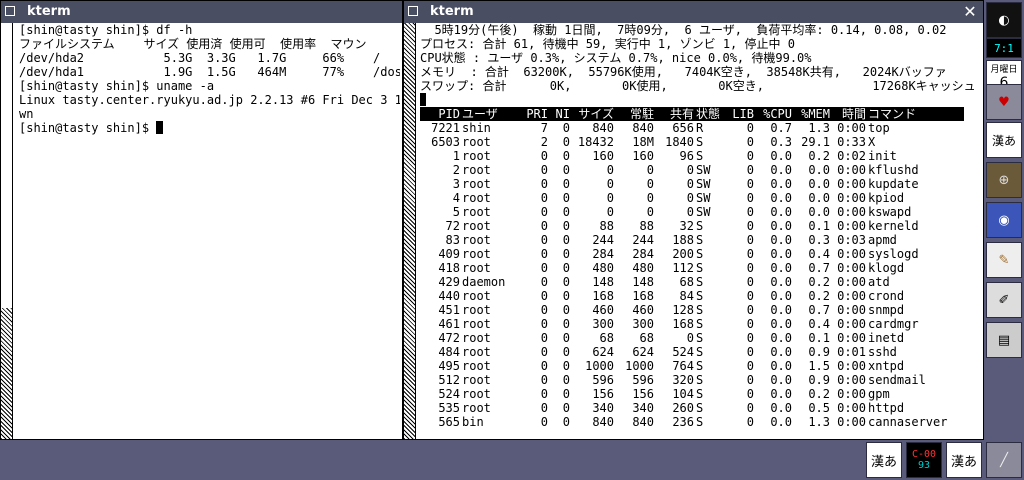  What do you see at coordinates (209, 128) in the screenshot?
I see `terminal-line: [shin@tasty shin]$` at bounding box center [209, 128].